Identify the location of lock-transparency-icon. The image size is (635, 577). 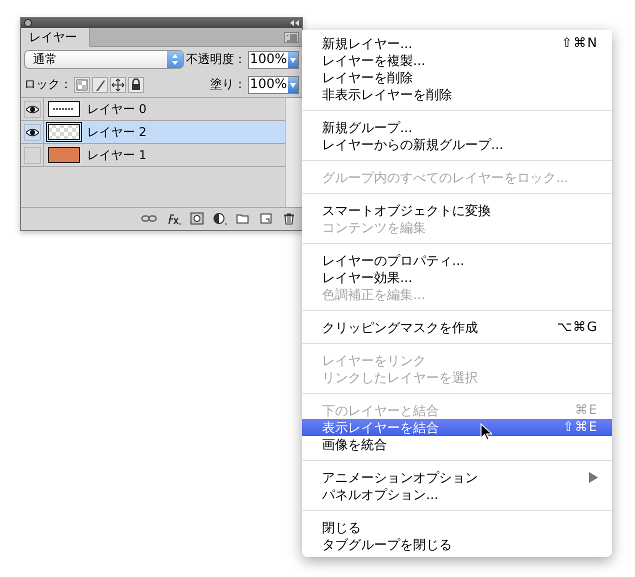
(82, 85).